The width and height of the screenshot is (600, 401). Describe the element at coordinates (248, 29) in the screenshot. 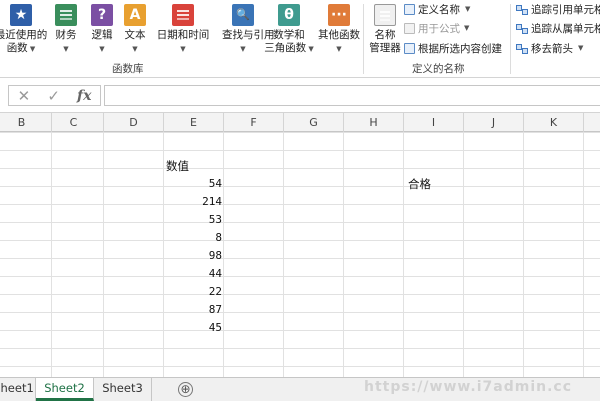

I see `lookup-function-button: 🔍 查找与引用 ▼` at that location.